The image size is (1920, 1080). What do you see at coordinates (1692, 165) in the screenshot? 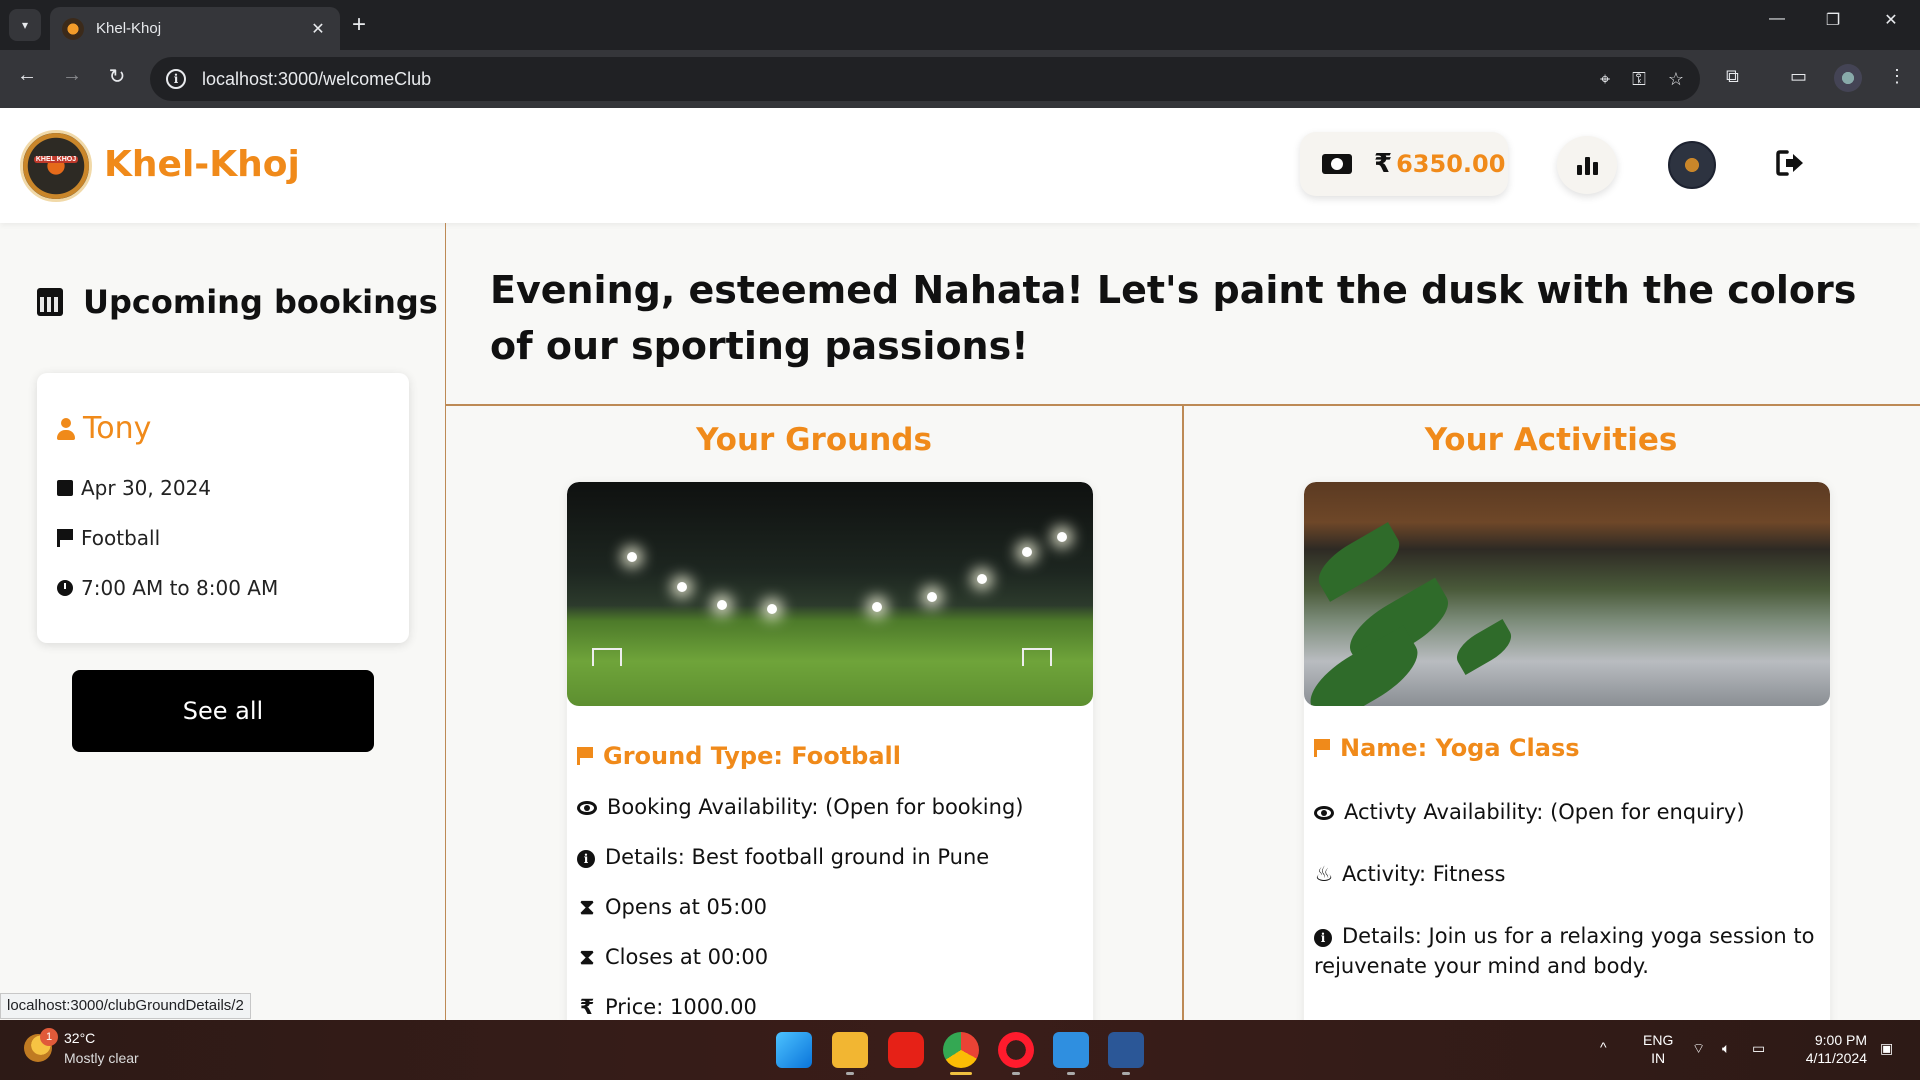
I see `club-avatar` at bounding box center [1692, 165].